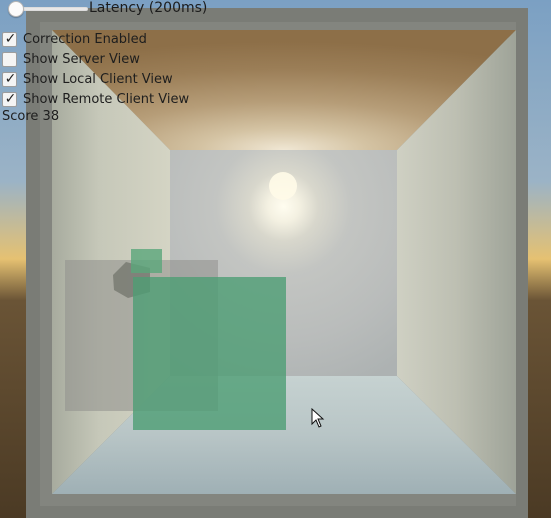 This screenshot has width=551, height=518. What do you see at coordinates (209, 353) in the screenshot?
I see `local-client-cube` at bounding box center [209, 353].